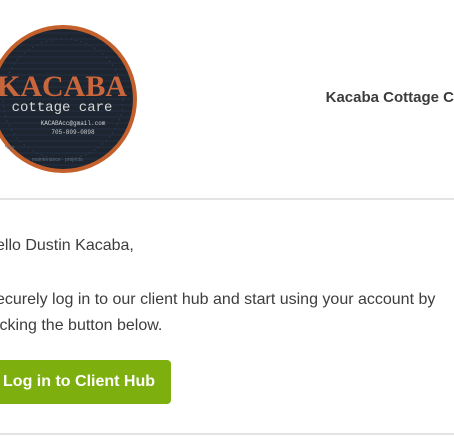 The image size is (454, 436). What do you see at coordinates (67, 245) in the screenshot?
I see `greeting-text: ello Dustin Kacaba,` at bounding box center [67, 245].